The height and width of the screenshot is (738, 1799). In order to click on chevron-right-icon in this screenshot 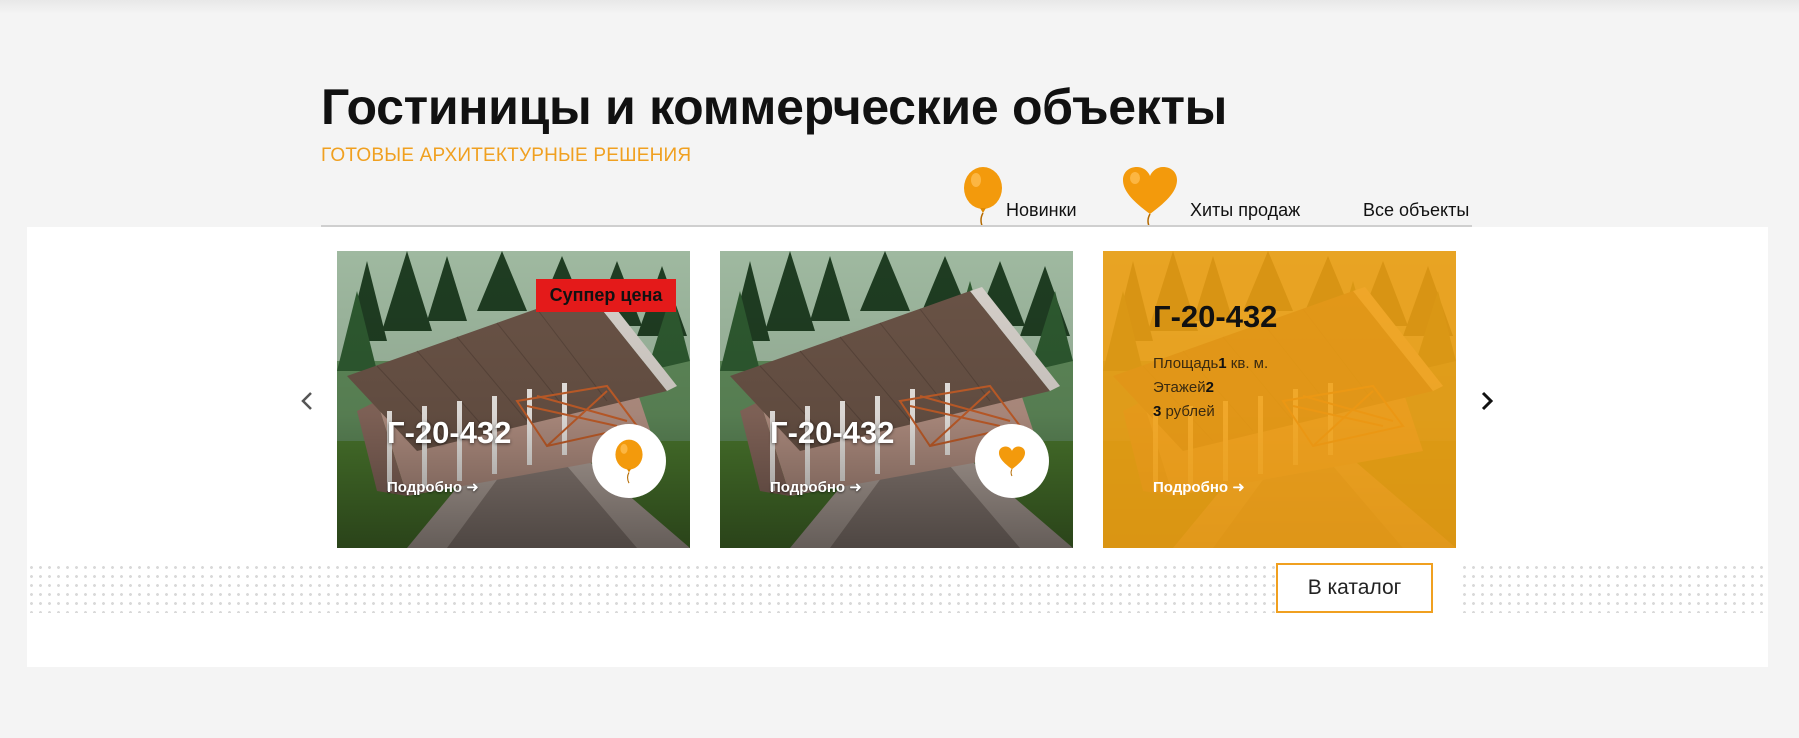, I will do `click(1487, 401)`.